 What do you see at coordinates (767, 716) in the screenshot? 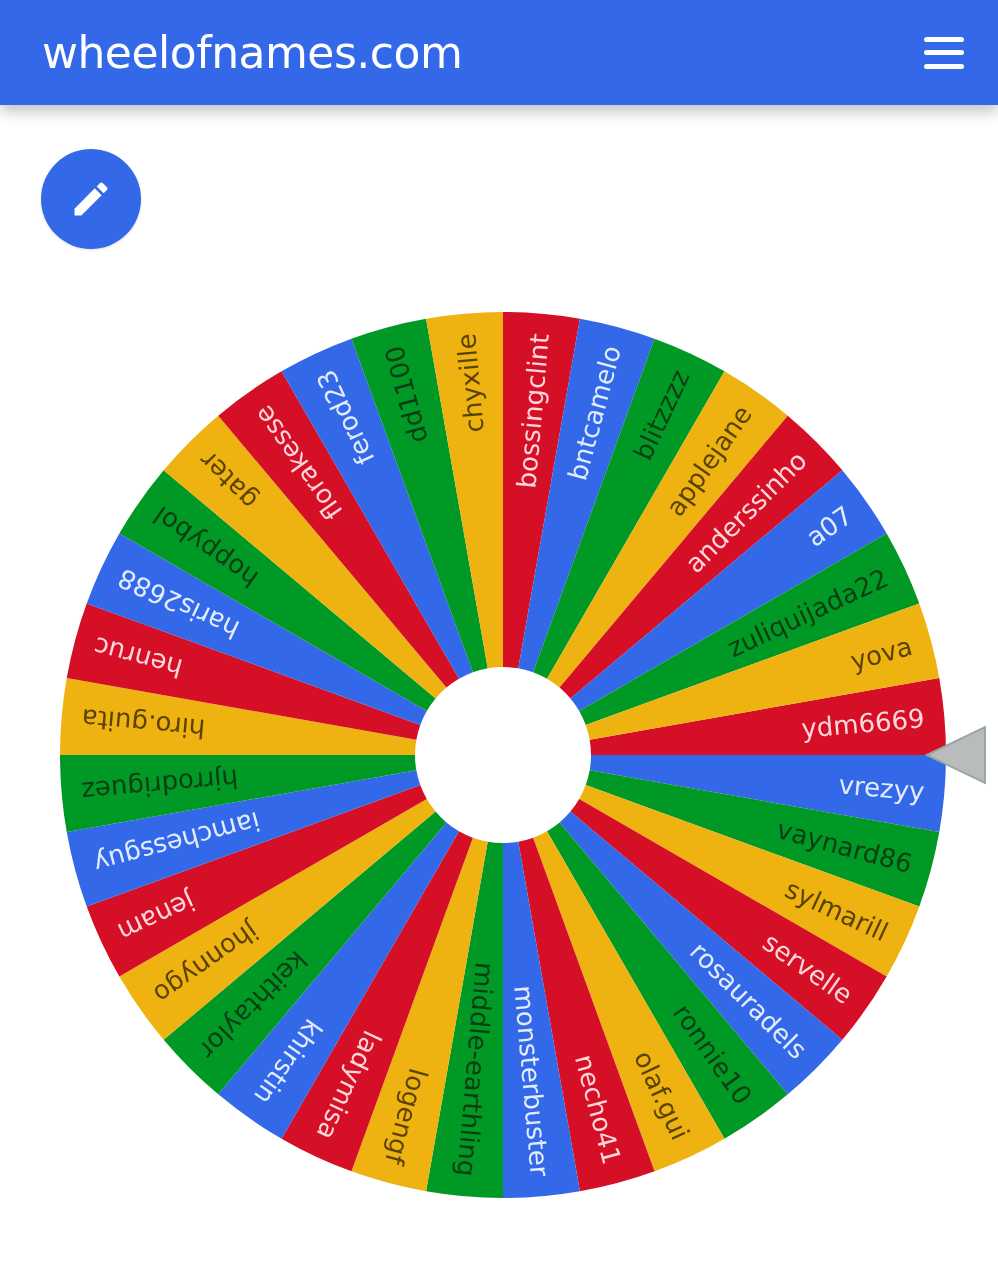
I see `wheel-slice: ydm6669` at bounding box center [767, 716].